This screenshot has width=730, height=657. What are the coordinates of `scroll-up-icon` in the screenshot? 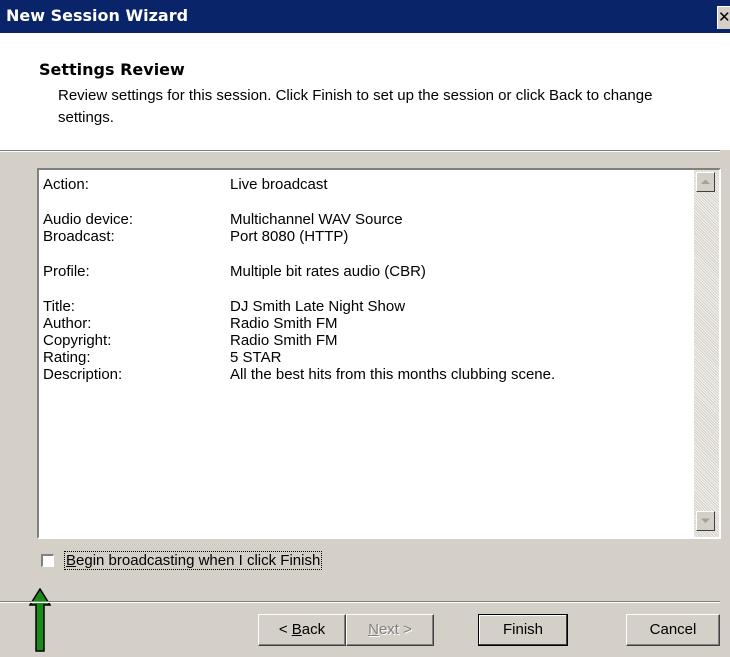 It's located at (705, 181).